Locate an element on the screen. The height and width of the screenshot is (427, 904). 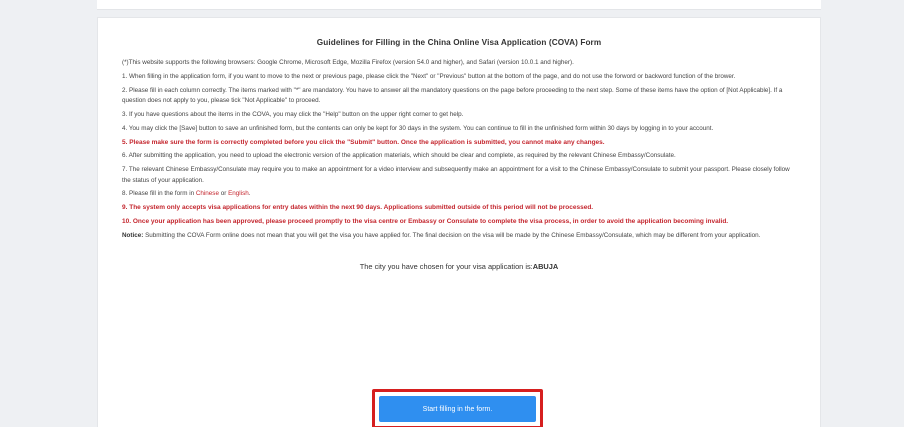
start-filling-button: Start filling in the form. is located at coordinates (457, 409).